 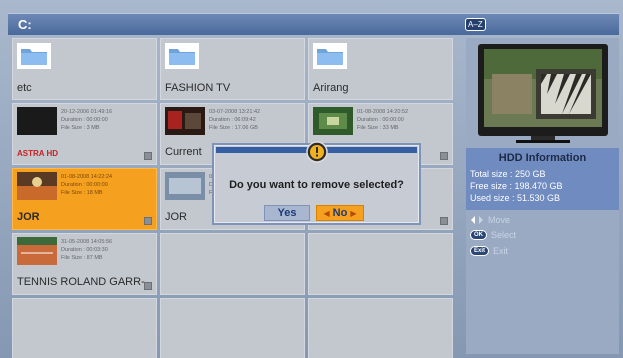 What do you see at coordinates (87, 177) in the screenshot?
I see `recording-date: 01-08-2008 14:22:24` at bounding box center [87, 177].